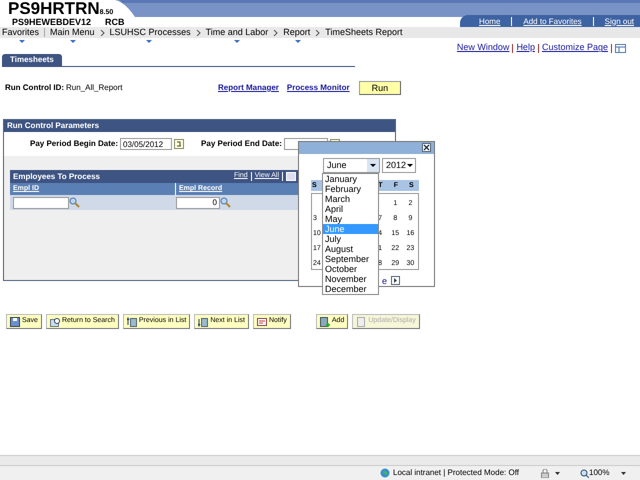  I want to click on user-id: RCB, so click(115, 22).